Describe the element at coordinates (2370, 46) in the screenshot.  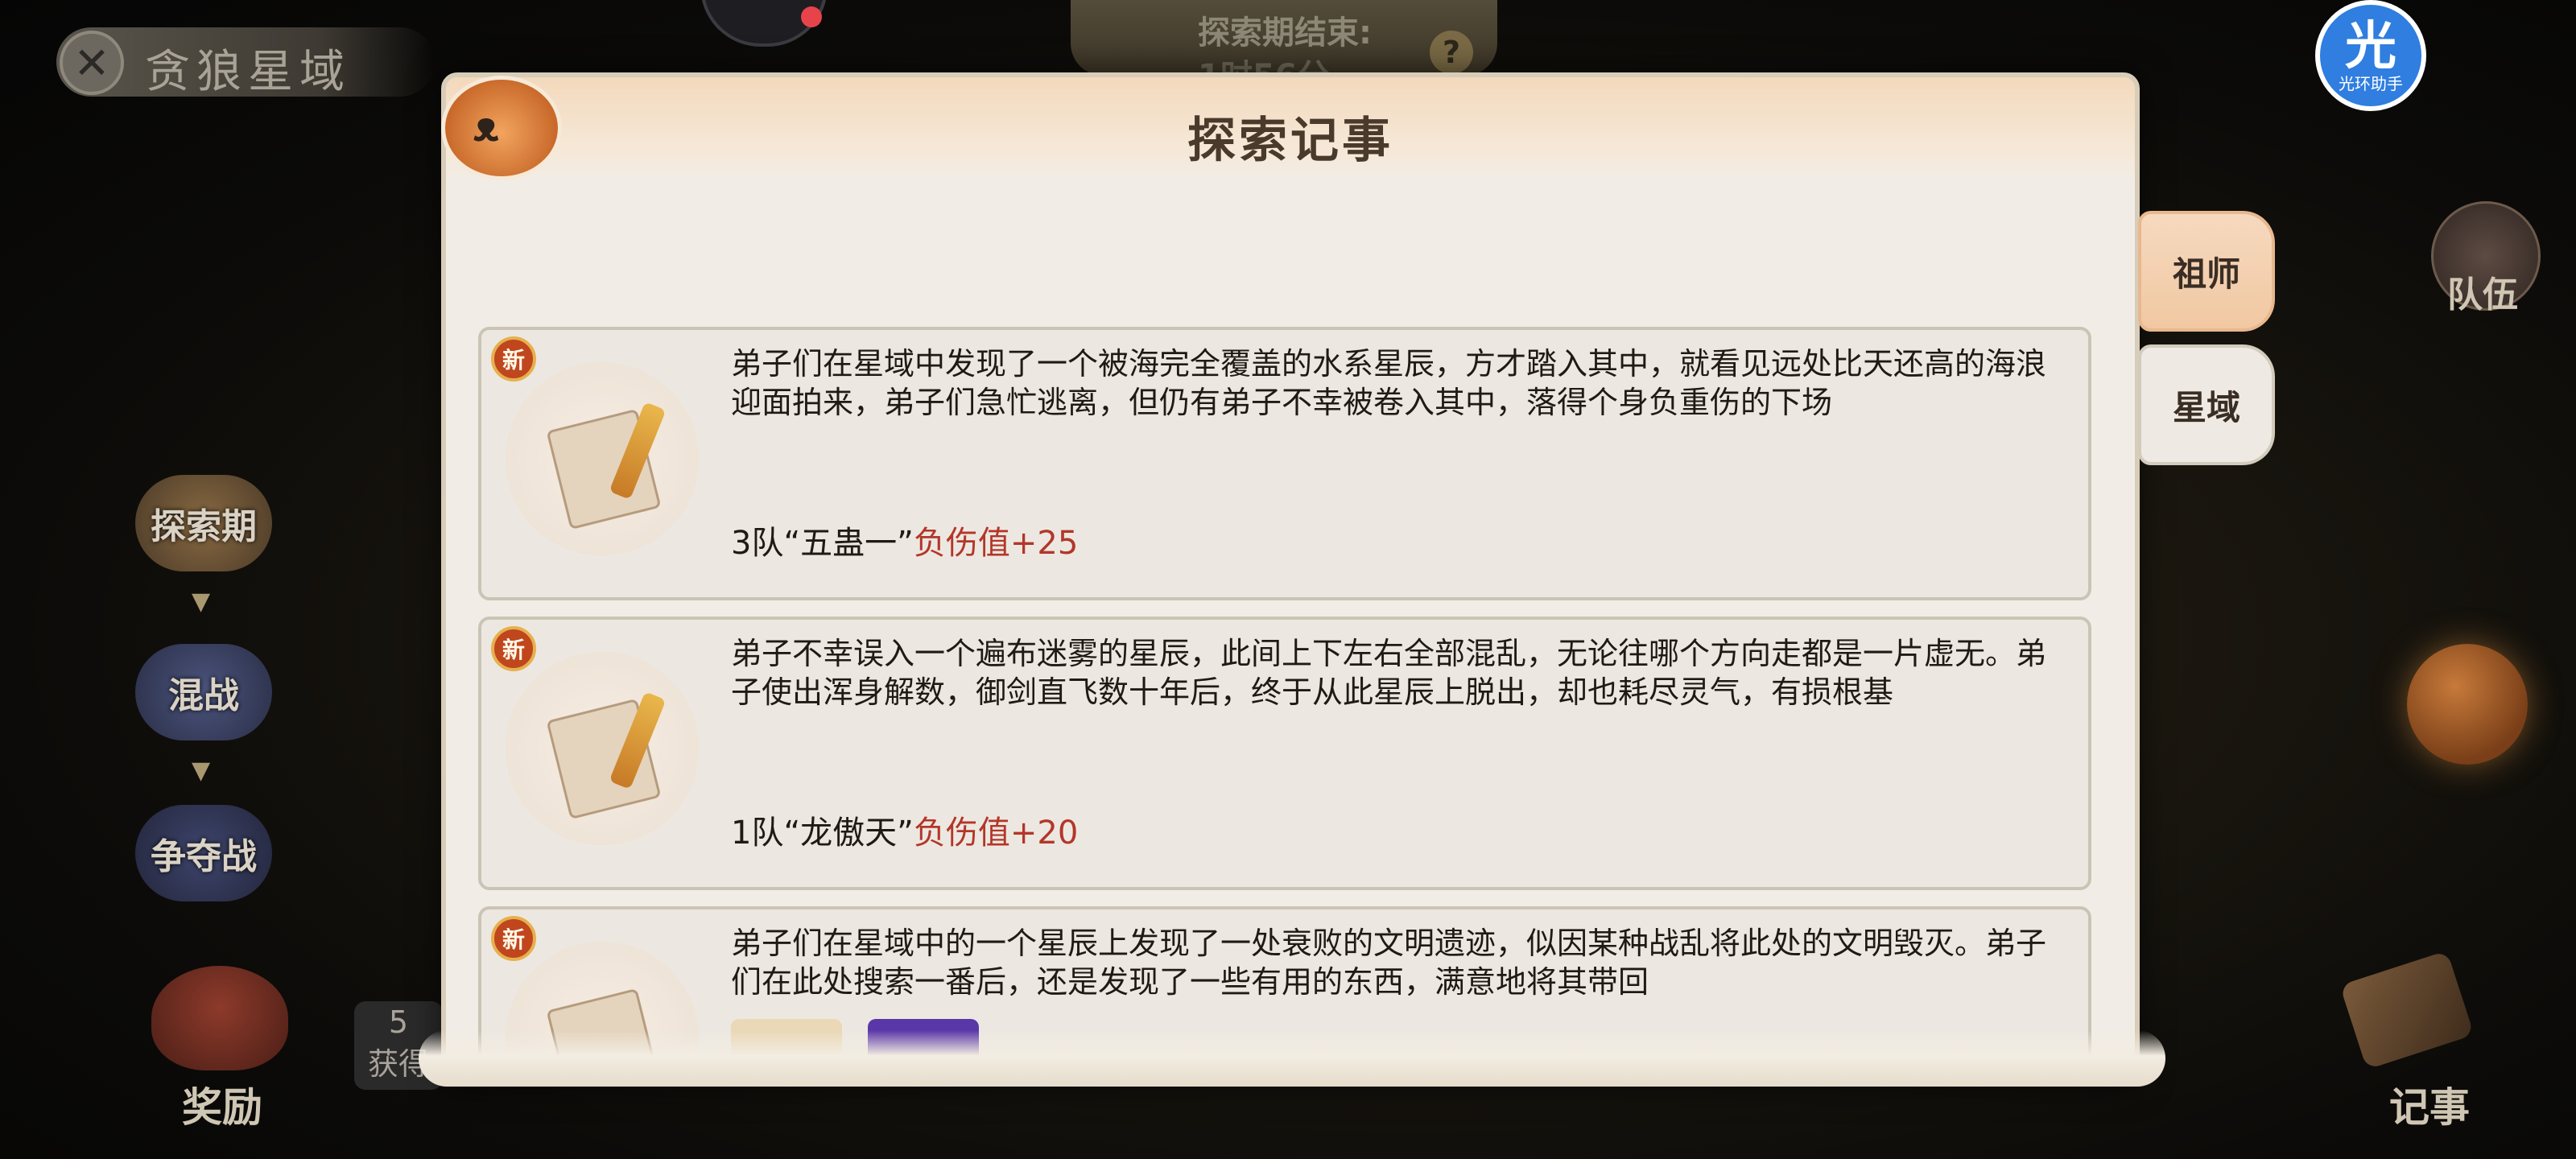
I see `halo-helper-glyph: 光` at that location.